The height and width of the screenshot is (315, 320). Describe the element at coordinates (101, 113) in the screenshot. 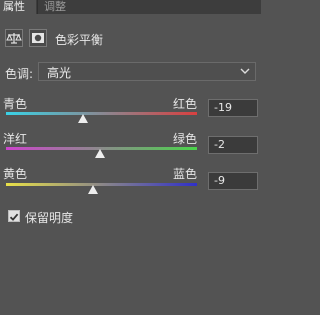

I see `cyan-red-slider-track` at that location.